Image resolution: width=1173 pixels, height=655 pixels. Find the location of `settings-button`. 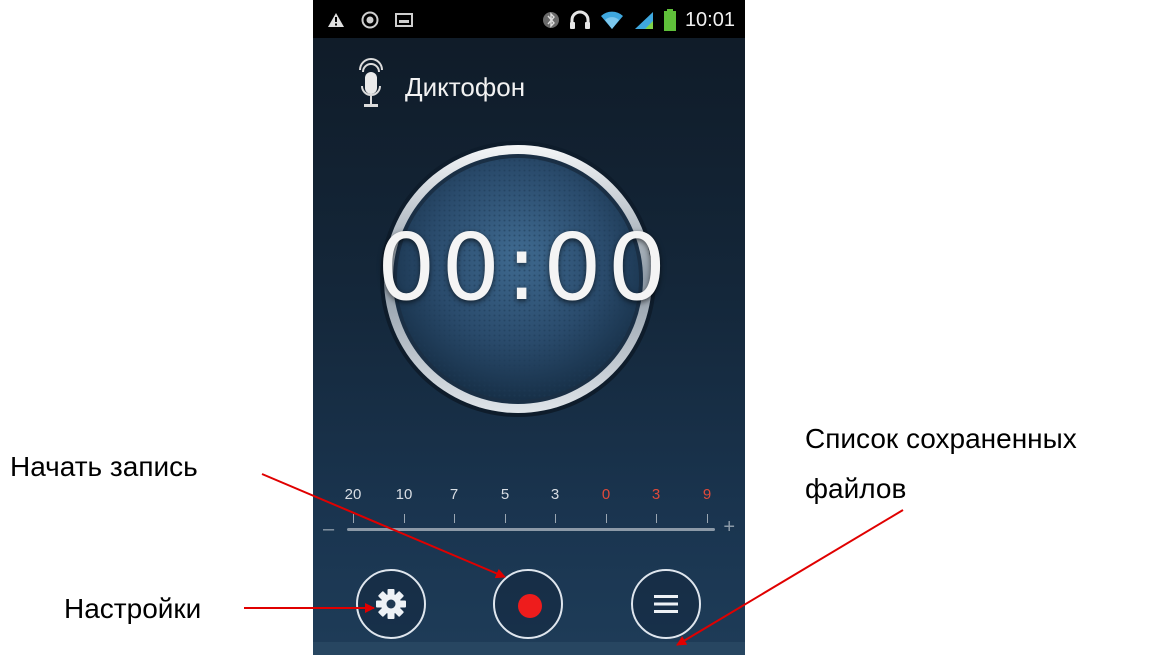

settings-button is located at coordinates (391, 604).